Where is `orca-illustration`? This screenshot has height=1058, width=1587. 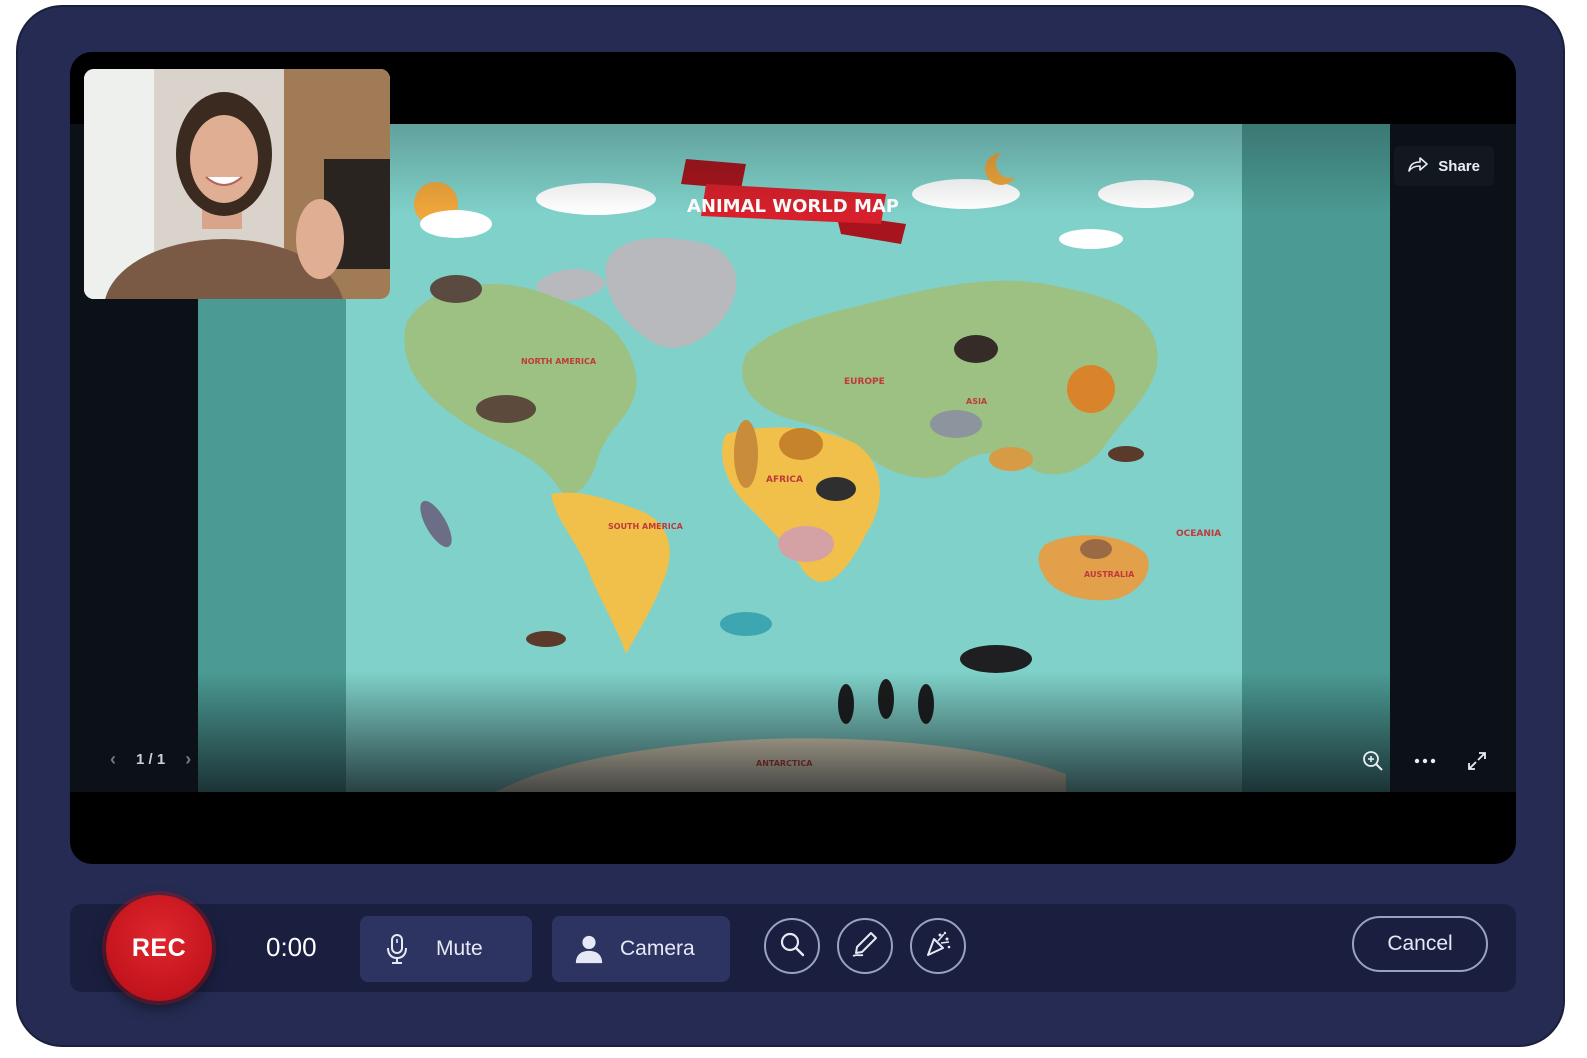 orca-illustration is located at coordinates (996, 659).